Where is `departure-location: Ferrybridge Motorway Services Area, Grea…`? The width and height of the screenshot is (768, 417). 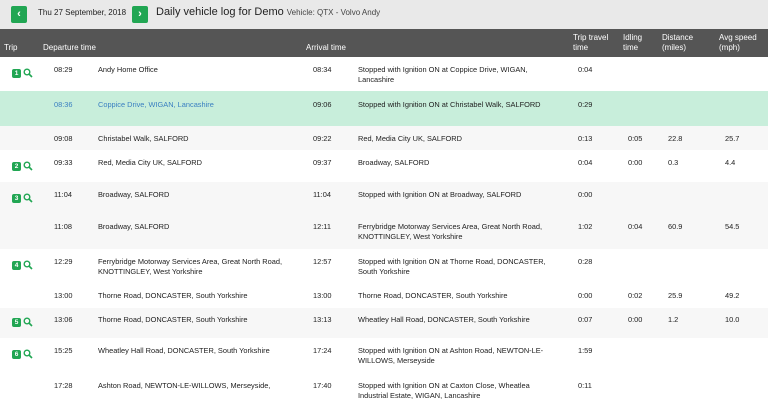 departure-location: Ferrybridge Motorway Services Area, Grea… is located at coordinates (190, 266).